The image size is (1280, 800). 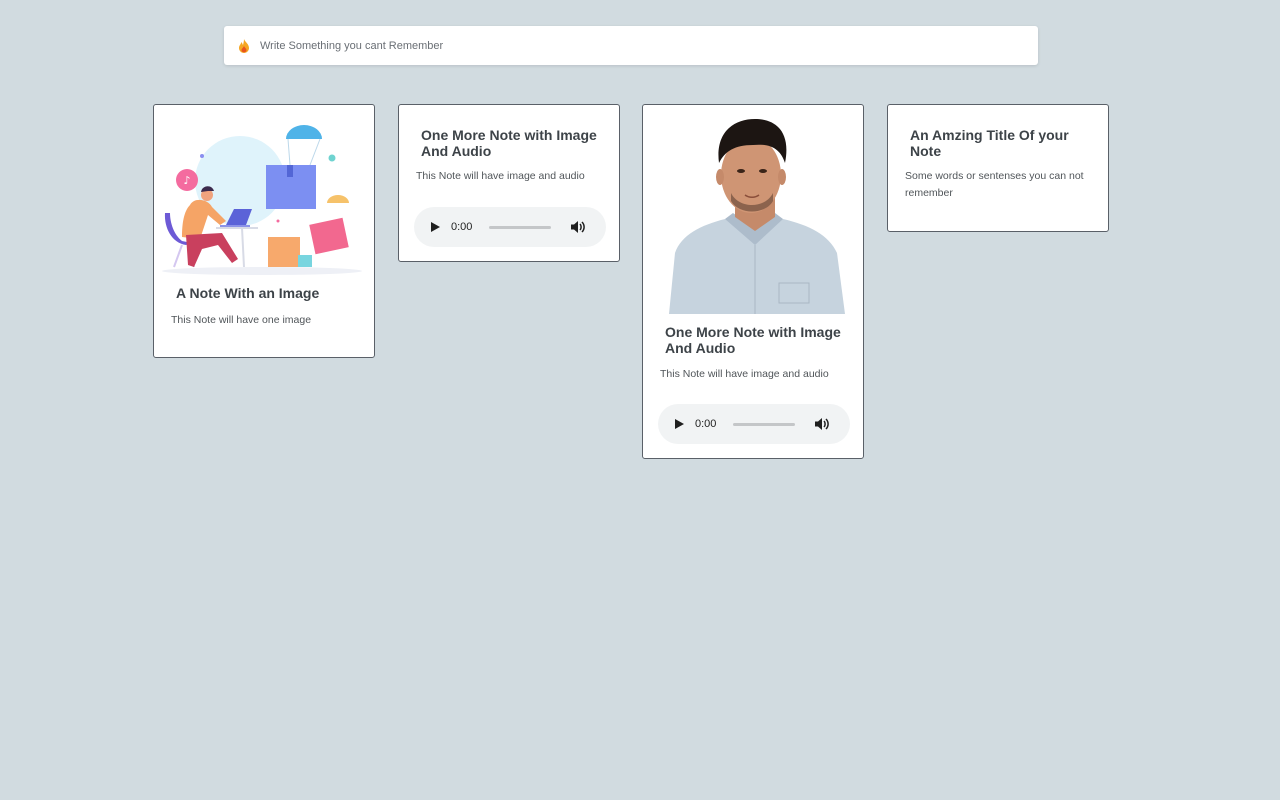 What do you see at coordinates (241, 320) in the screenshot?
I see `note-description: This Note will have one image` at bounding box center [241, 320].